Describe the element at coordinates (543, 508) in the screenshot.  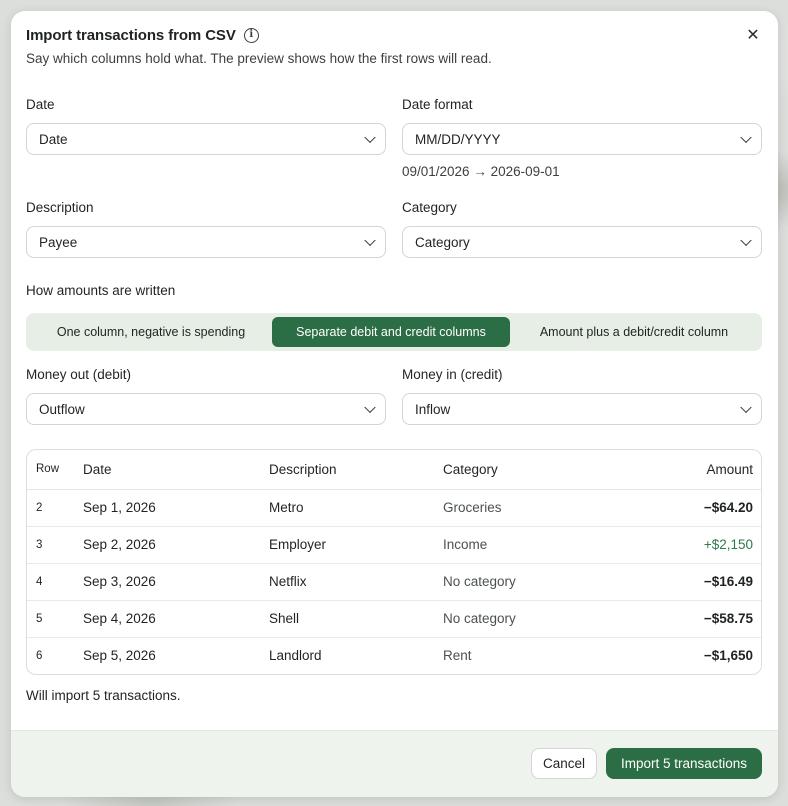
I see `cell-category: Groceries` at that location.